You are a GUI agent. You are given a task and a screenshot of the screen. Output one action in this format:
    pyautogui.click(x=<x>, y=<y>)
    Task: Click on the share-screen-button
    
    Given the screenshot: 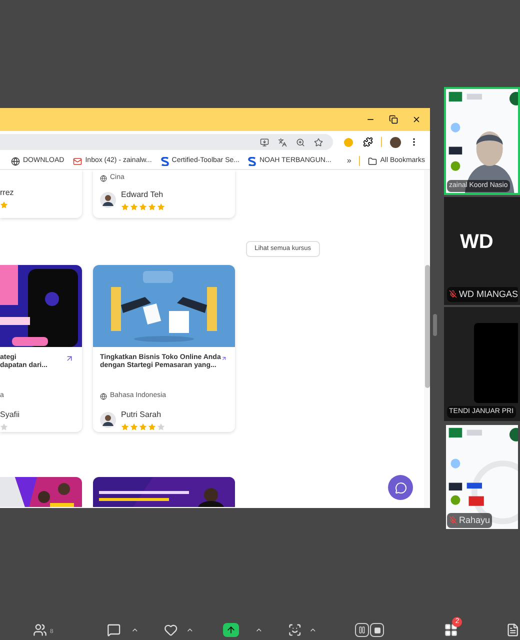 What is the action you would take?
    pyautogui.click(x=231, y=630)
    